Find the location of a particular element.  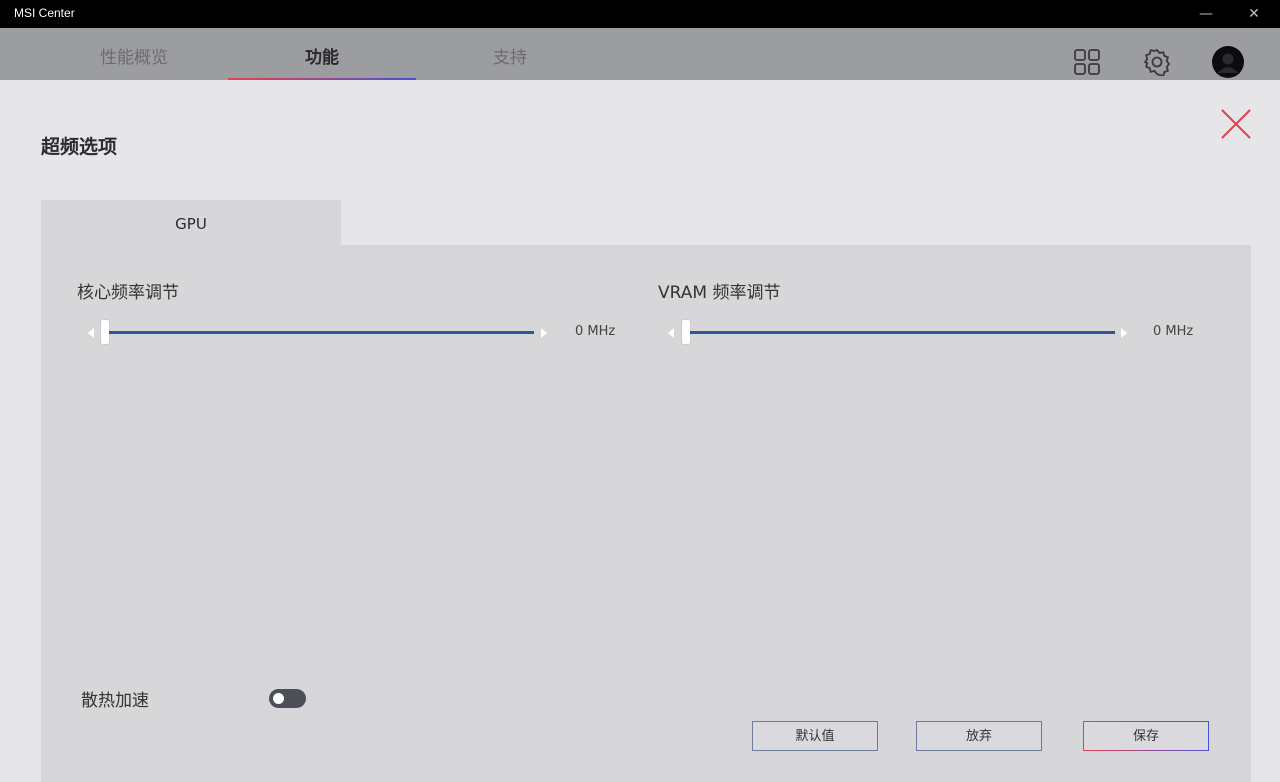

tab-gpu-label: GPU is located at coordinates (191, 224).